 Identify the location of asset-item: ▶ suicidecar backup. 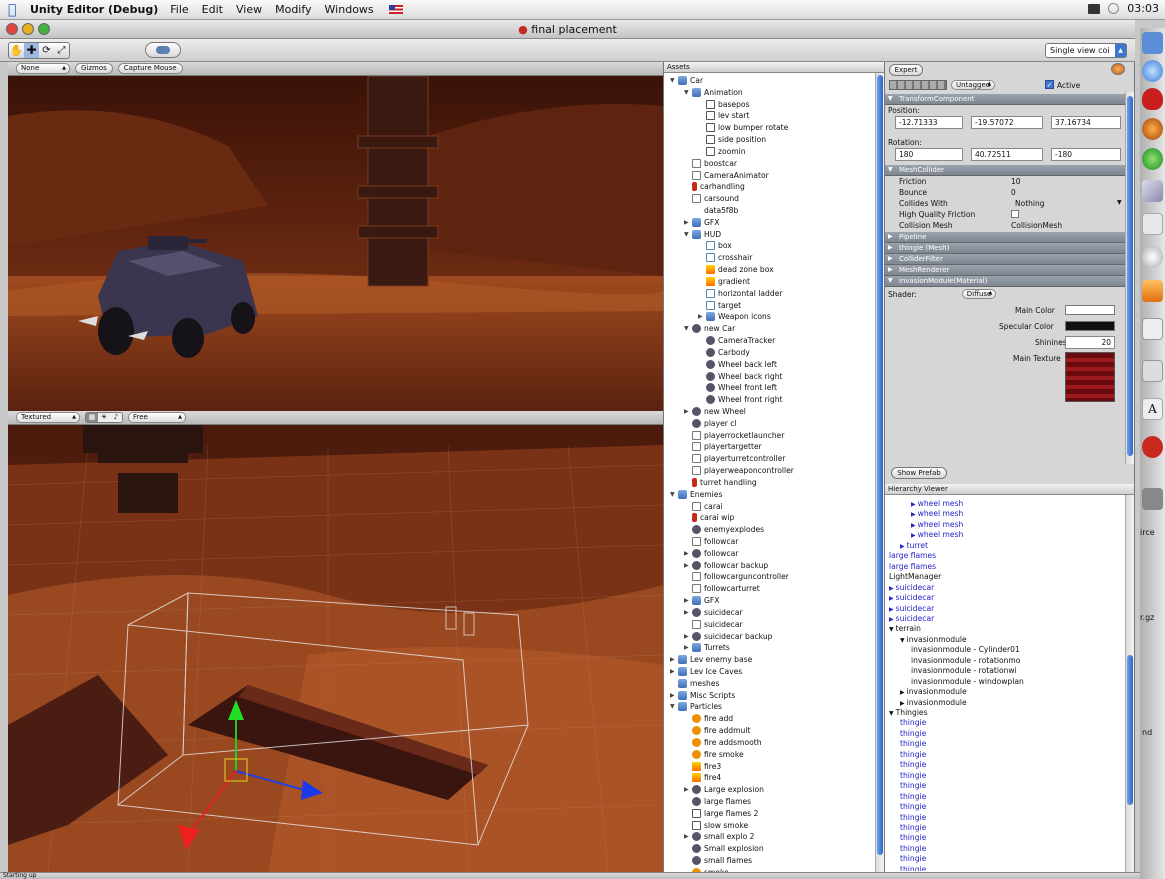
(718, 636).